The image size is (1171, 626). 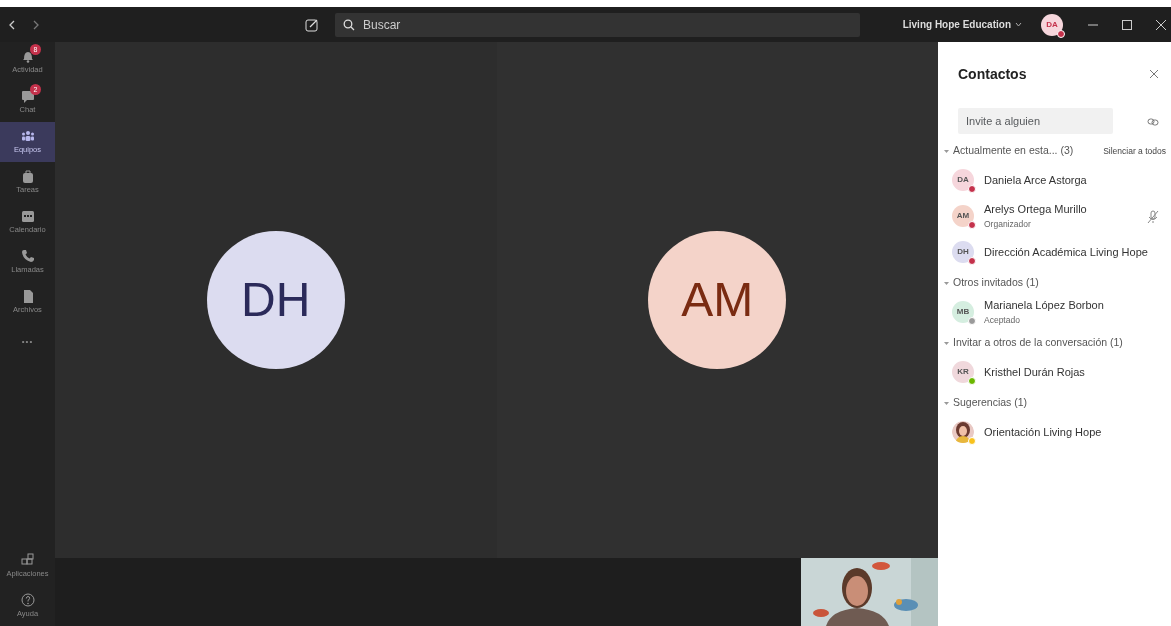 I want to click on panel-title: Contactos, so click(x=992, y=74).